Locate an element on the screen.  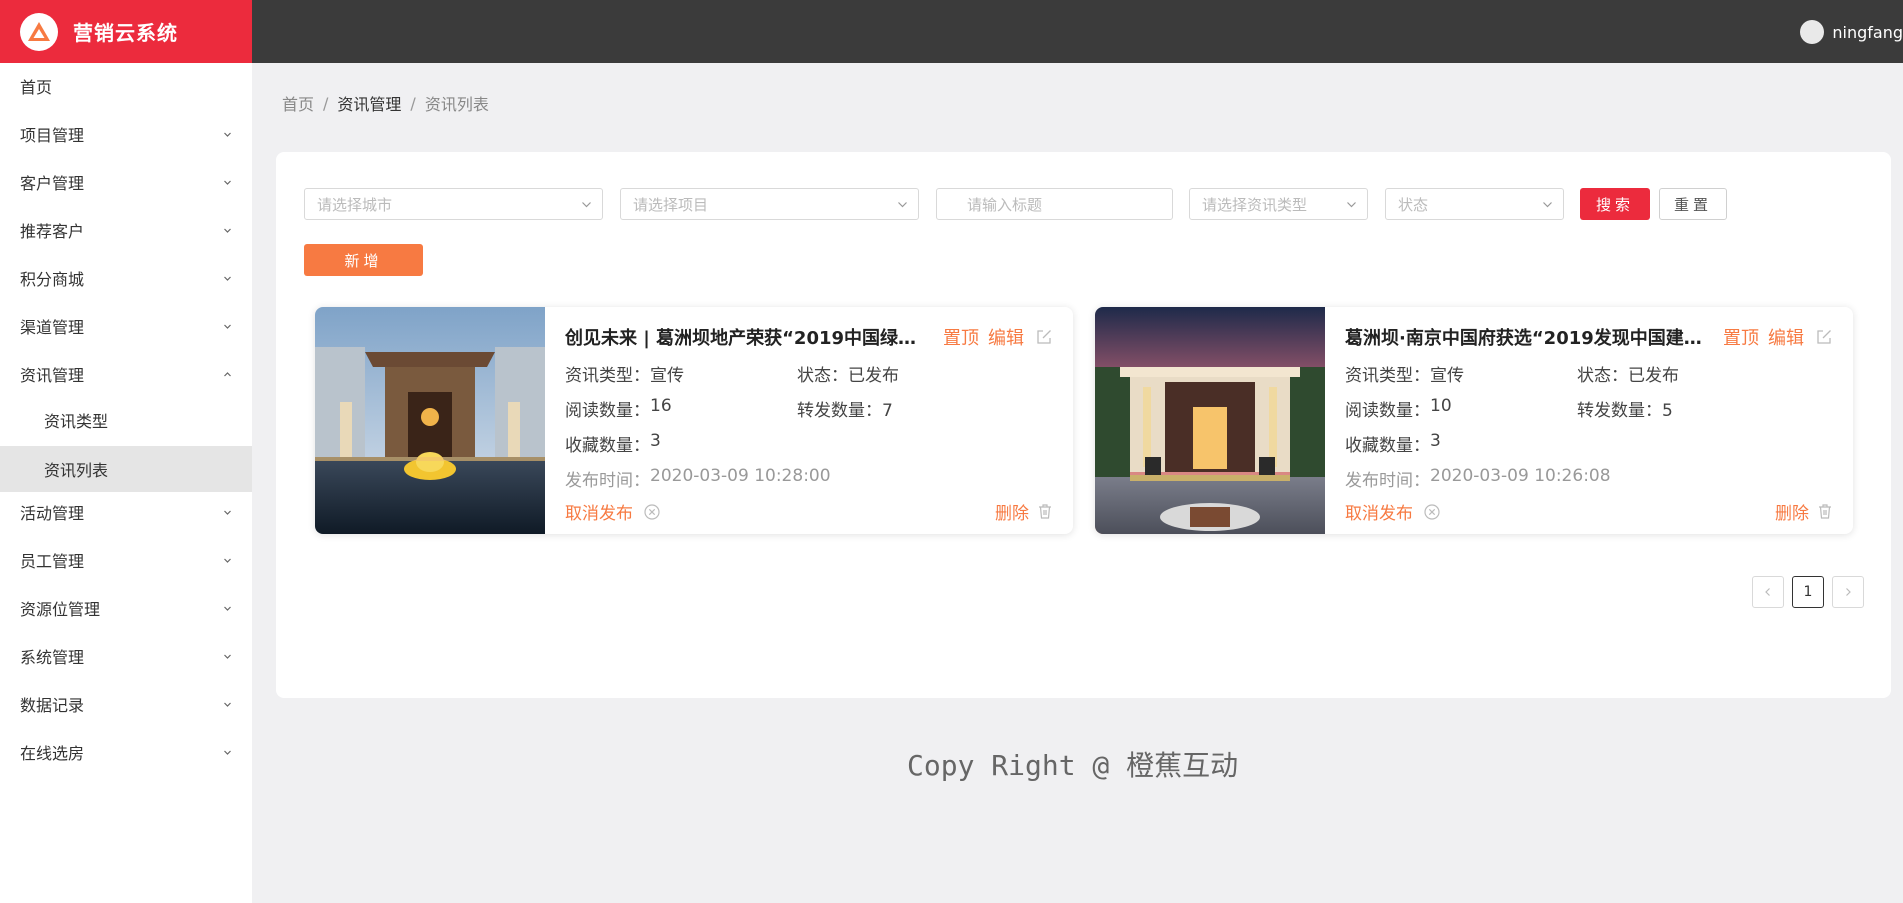
status-label: 状态： is located at coordinates (822, 376).